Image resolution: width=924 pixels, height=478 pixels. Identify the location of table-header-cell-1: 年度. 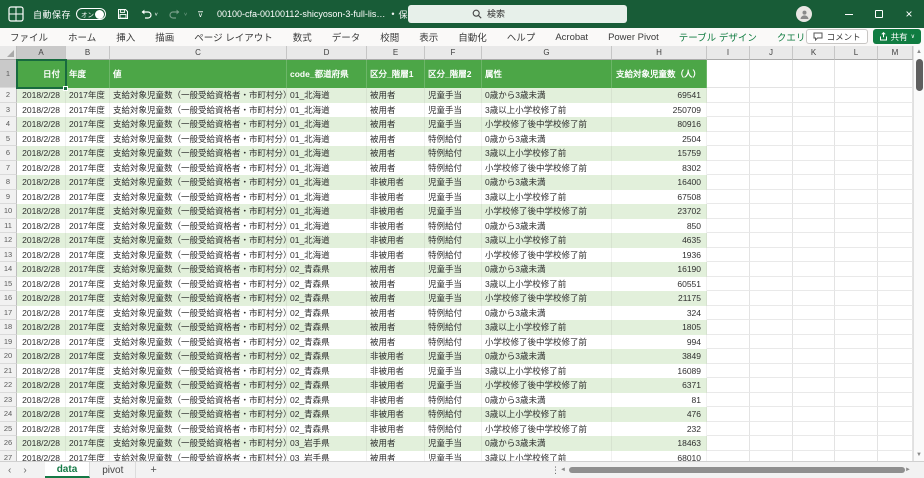
(88, 74).